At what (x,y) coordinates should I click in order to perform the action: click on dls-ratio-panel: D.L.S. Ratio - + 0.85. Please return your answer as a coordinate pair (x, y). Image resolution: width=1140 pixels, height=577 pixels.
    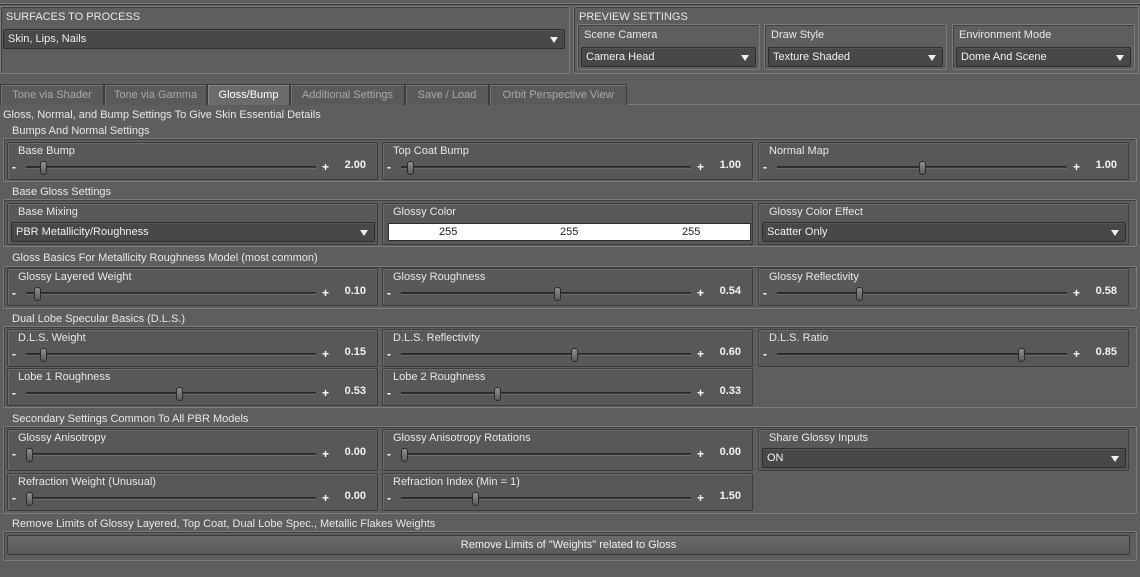
    Looking at the image, I should click on (943, 348).